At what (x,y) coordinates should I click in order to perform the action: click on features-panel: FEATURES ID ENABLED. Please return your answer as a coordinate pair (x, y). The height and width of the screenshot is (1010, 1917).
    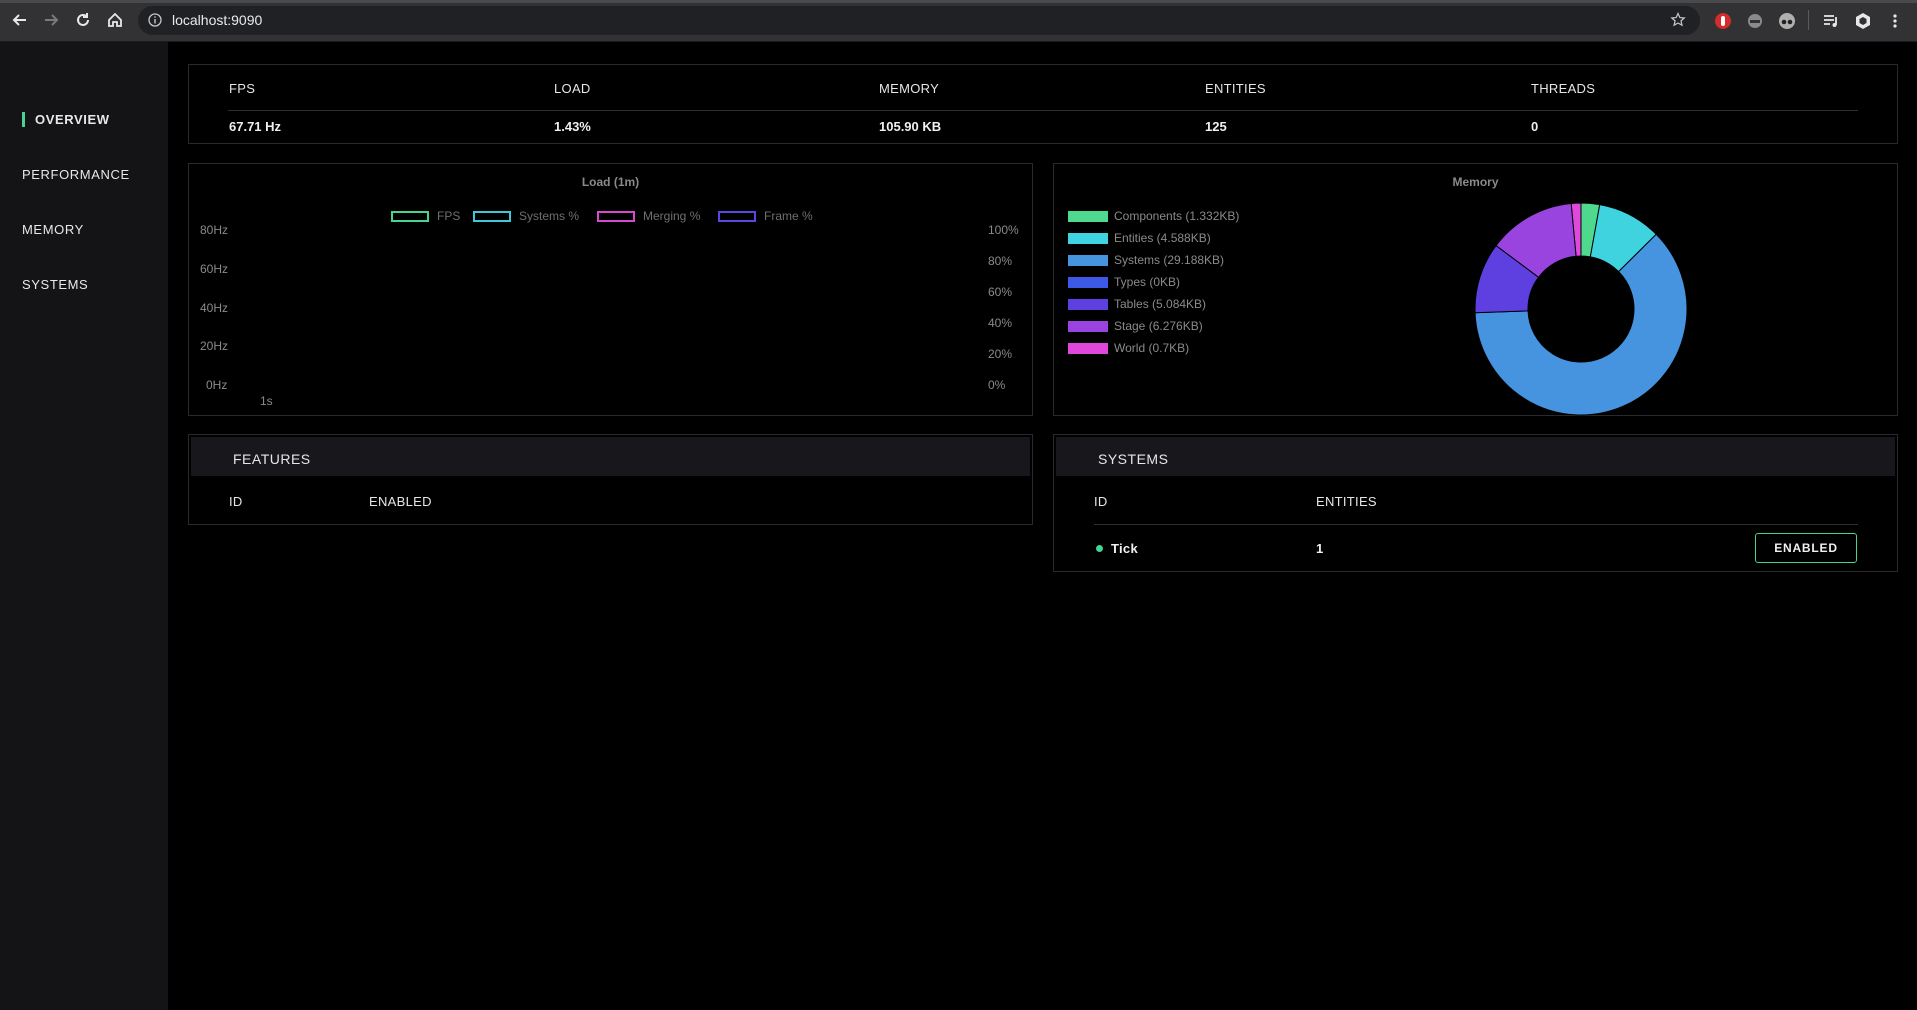
    Looking at the image, I should click on (610, 479).